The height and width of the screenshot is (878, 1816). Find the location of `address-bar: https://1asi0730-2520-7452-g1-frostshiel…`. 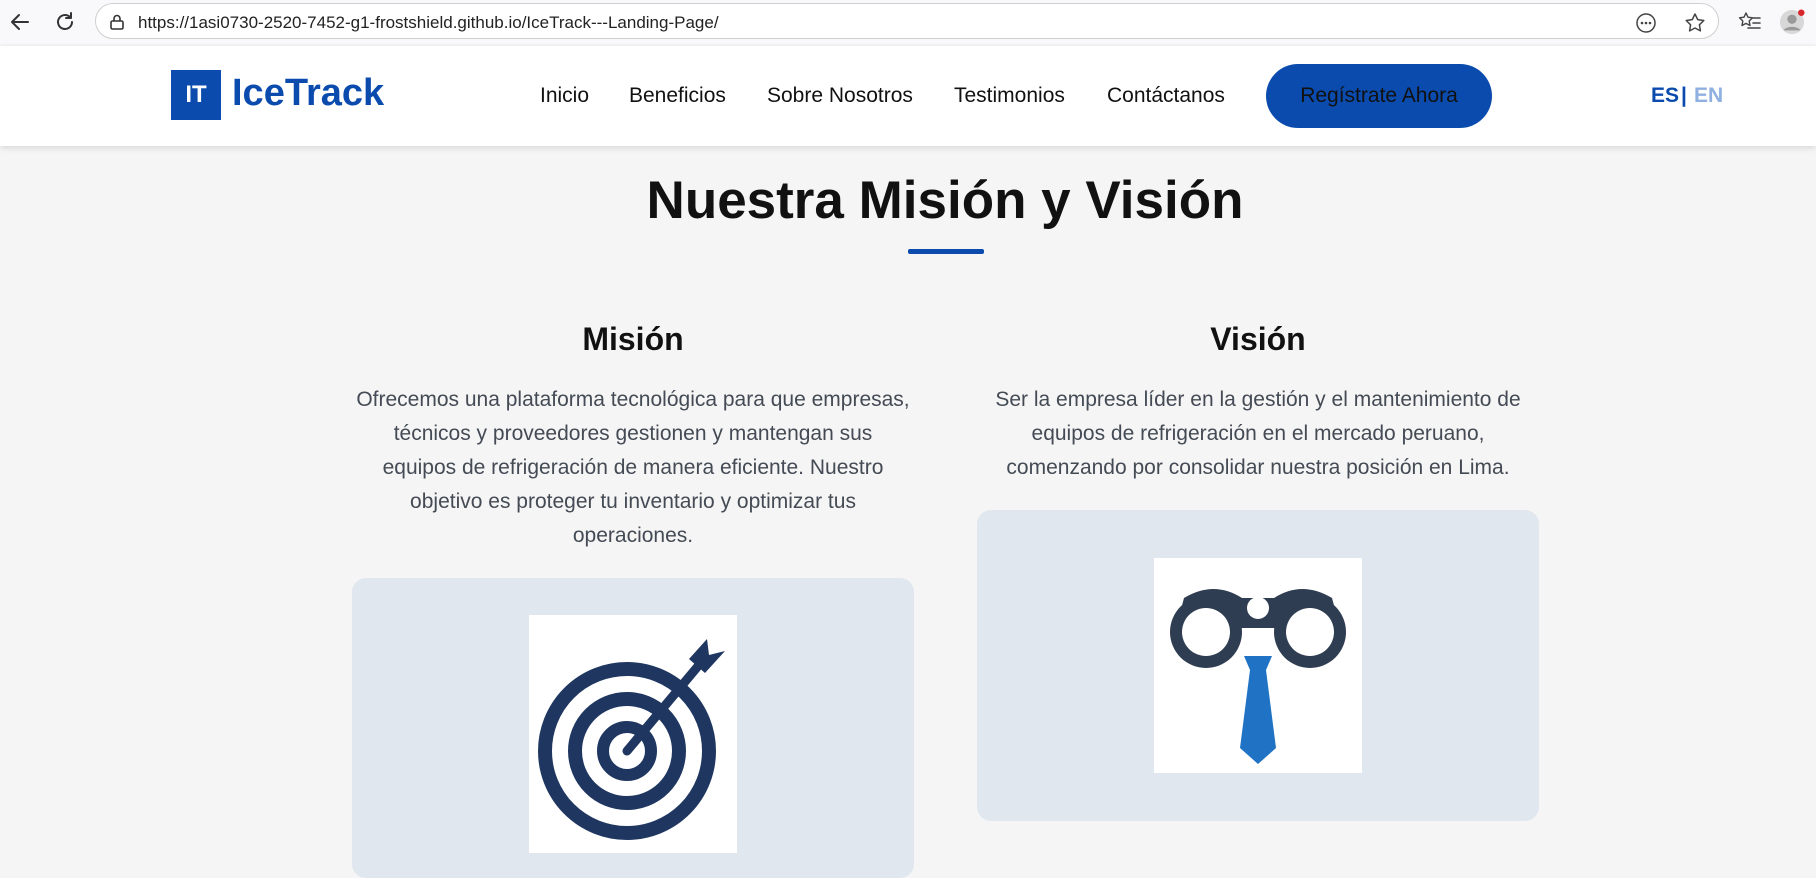

address-bar: https://1asi0730-2520-7452-g1-frostshiel… is located at coordinates (907, 21).